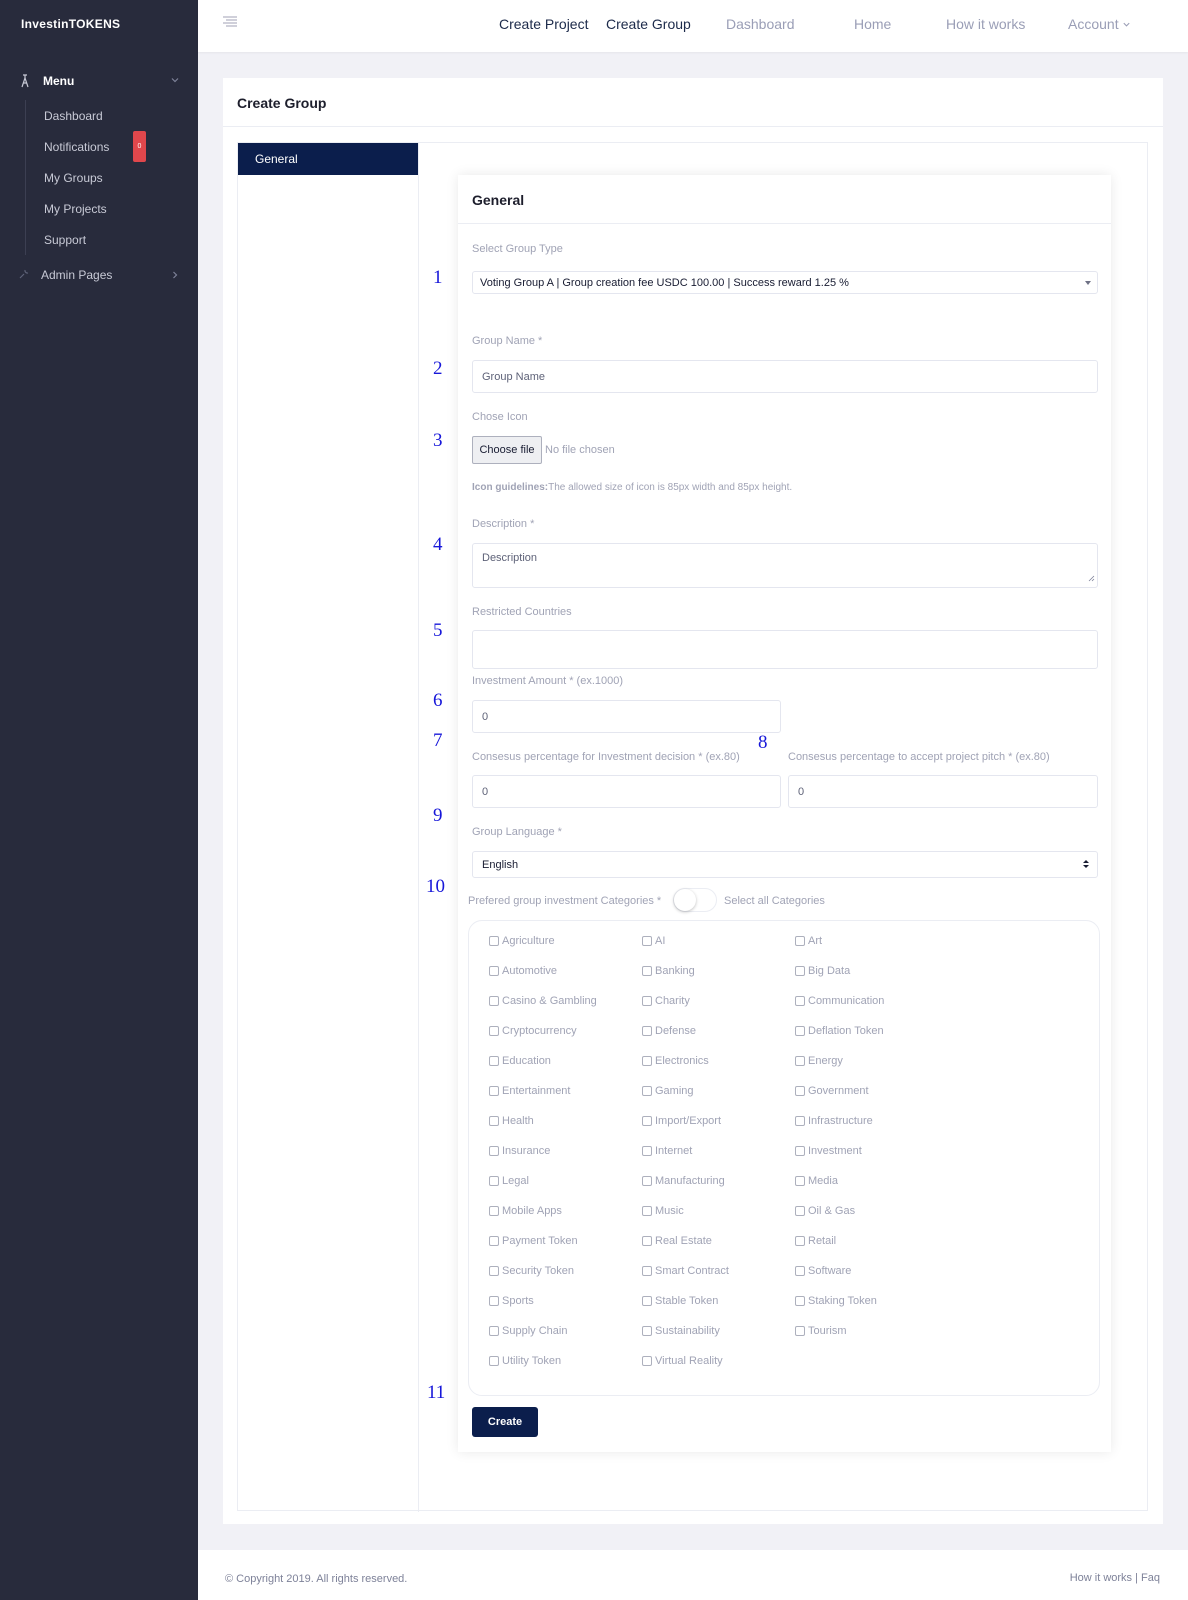 The width and height of the screenshot is (1188, 1600). What do you see at coordinates (529, 1091) in the screenshot?
I see `category-checkbox: Entertainment` at bounding box center [529, 1091].